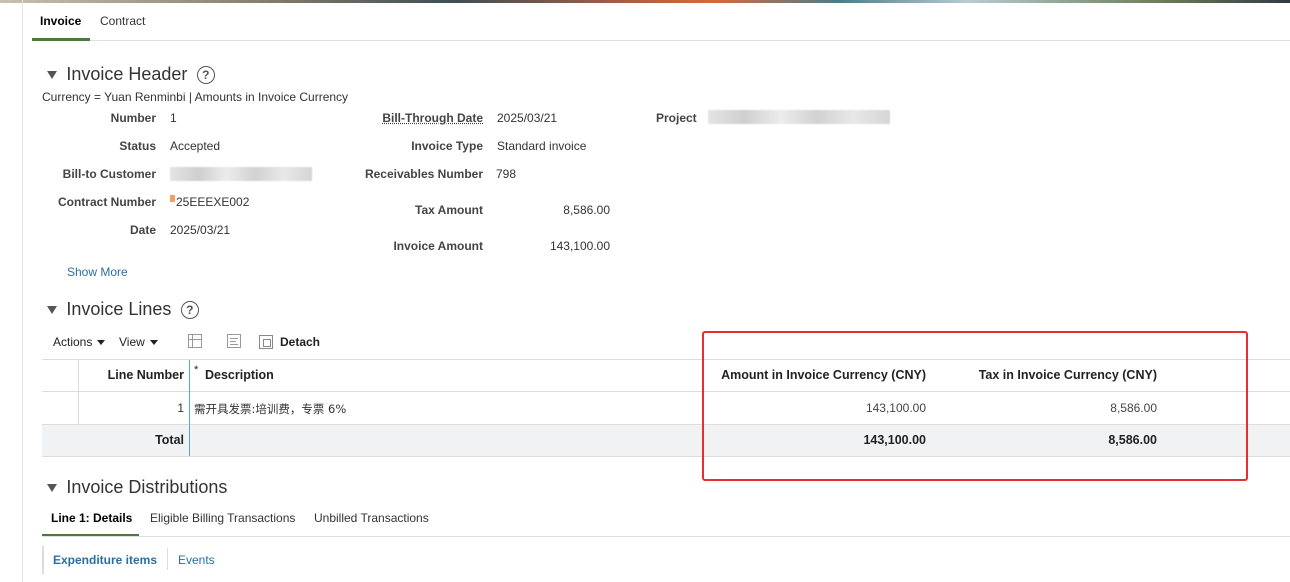 The width and height of the screenshot is (1290, 582). Describe the element at coordinates (137, 146) in the screenshot. I see `status-label: Status` at that location.